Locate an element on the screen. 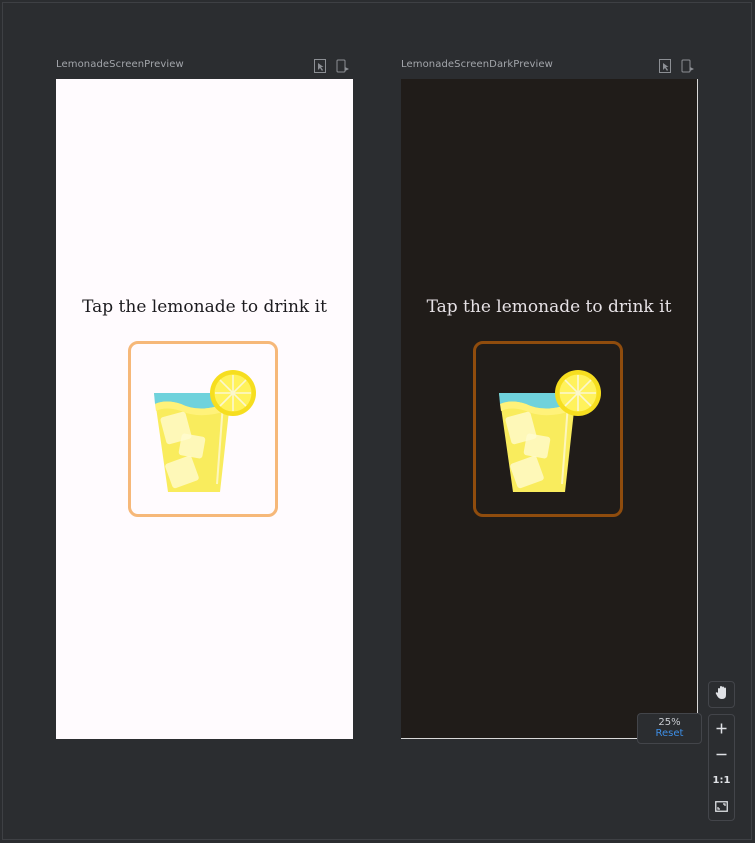  zoom-in-button is located at coordinates (721, 728).